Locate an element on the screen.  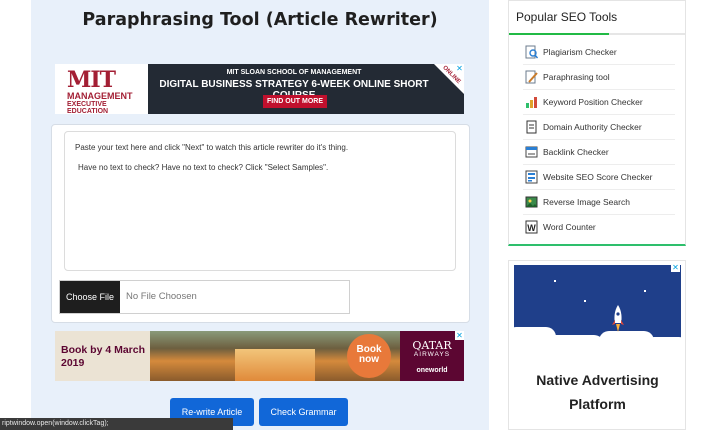
check-grammar-button: Check Grammar is located at coordinates (303, 412).